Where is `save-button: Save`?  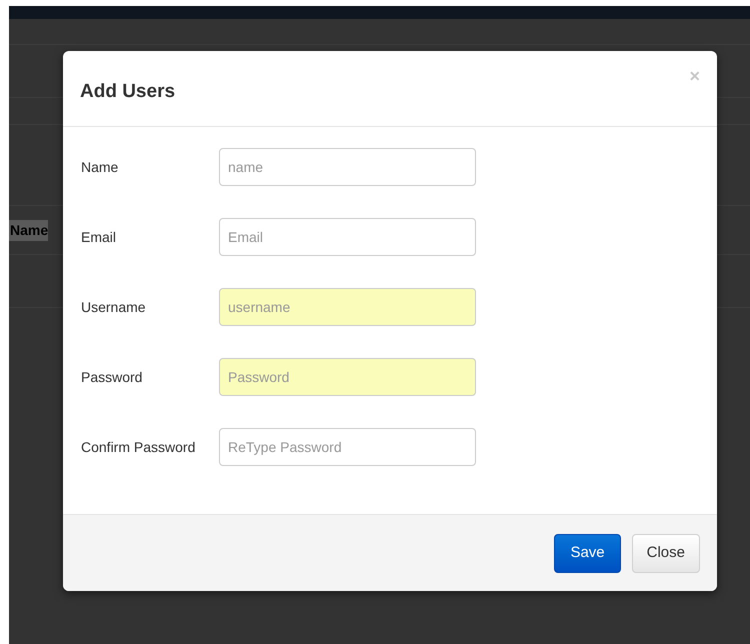 save-button: Save is located at coordinates (587, 553).